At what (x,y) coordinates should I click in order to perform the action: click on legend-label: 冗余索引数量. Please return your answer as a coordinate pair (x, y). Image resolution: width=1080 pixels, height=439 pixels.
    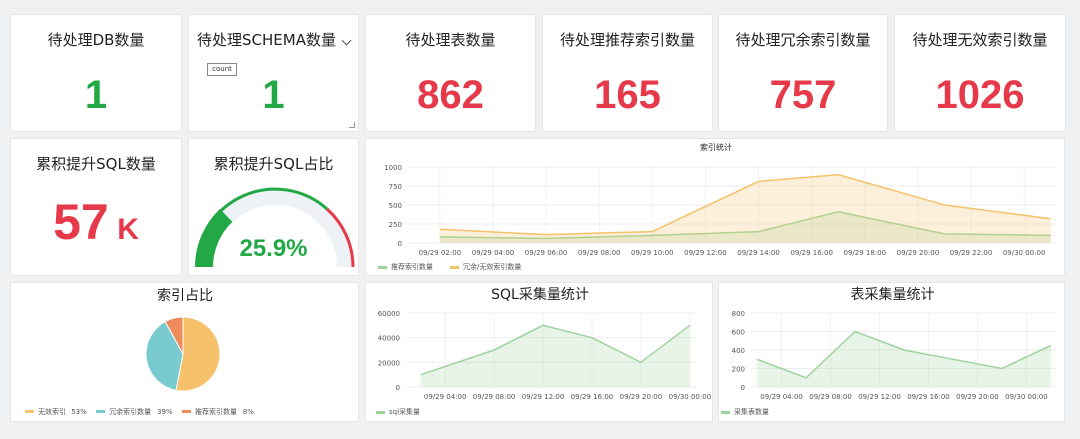
    Looking at the image, I should click on (130, 411).